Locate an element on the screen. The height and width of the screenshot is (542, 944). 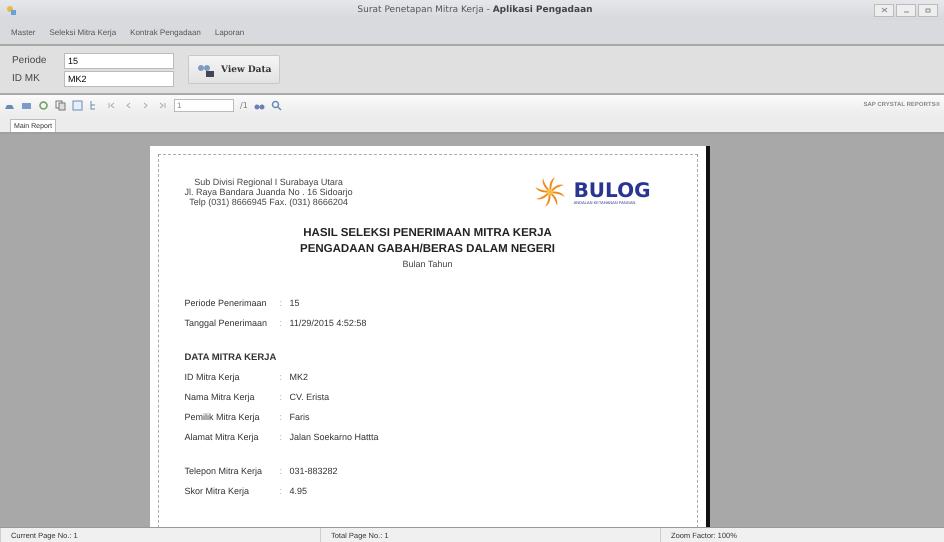
logo-name: BULOG is located at coordinates (612, 190).